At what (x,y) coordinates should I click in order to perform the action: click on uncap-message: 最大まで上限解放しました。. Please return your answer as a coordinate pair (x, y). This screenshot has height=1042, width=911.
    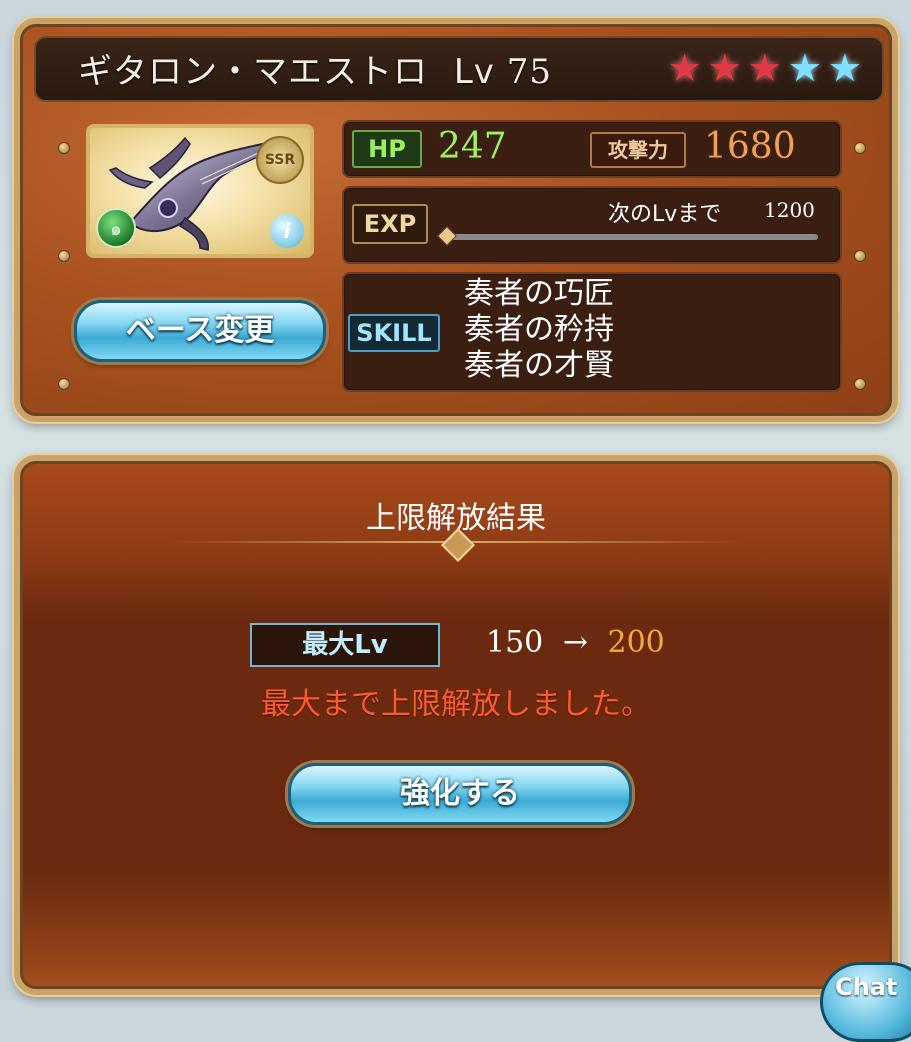
    Looking at the image, I should click on (456, 704).